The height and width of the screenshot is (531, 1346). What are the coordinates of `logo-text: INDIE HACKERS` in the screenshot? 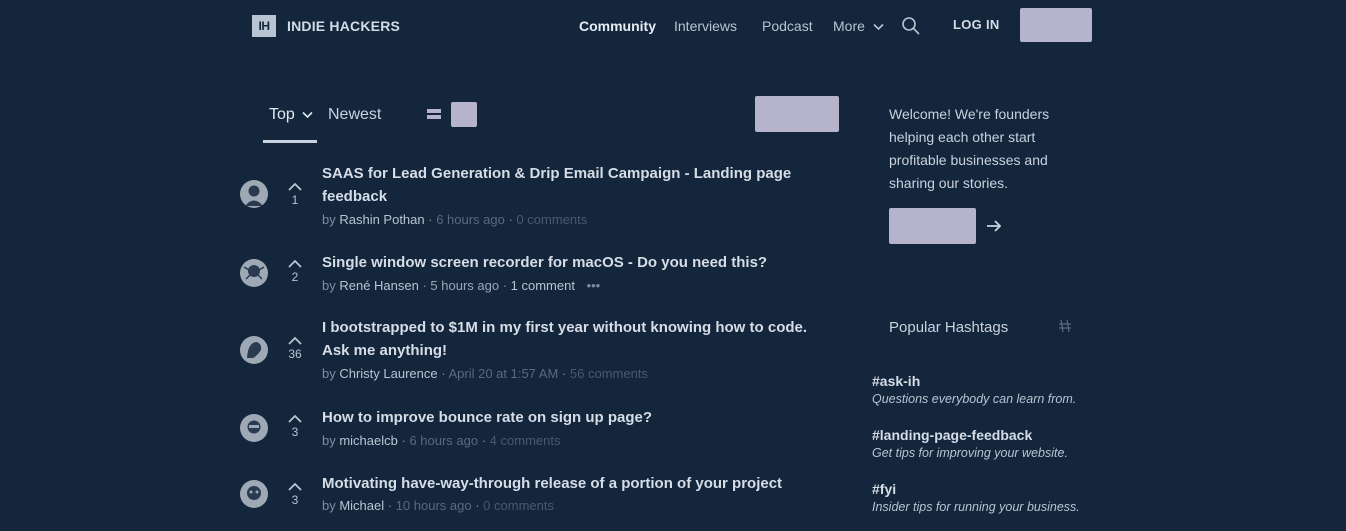 It's located at (344, 26).